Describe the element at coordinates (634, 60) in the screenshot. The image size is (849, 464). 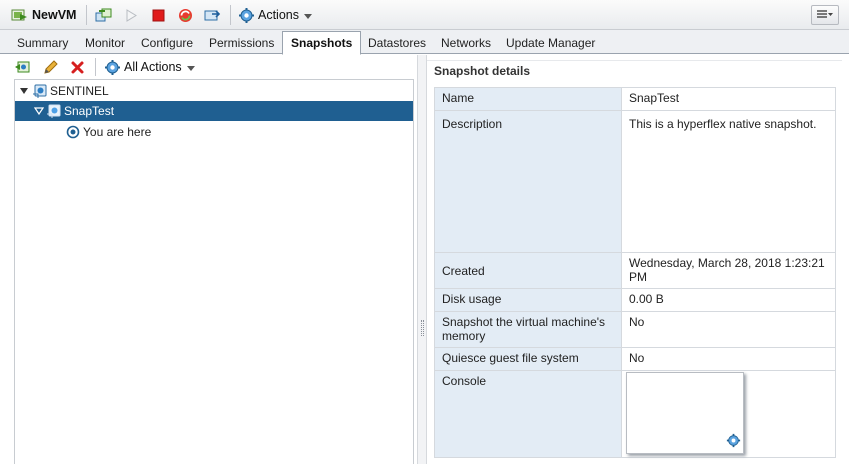
I see `divider` at that location.